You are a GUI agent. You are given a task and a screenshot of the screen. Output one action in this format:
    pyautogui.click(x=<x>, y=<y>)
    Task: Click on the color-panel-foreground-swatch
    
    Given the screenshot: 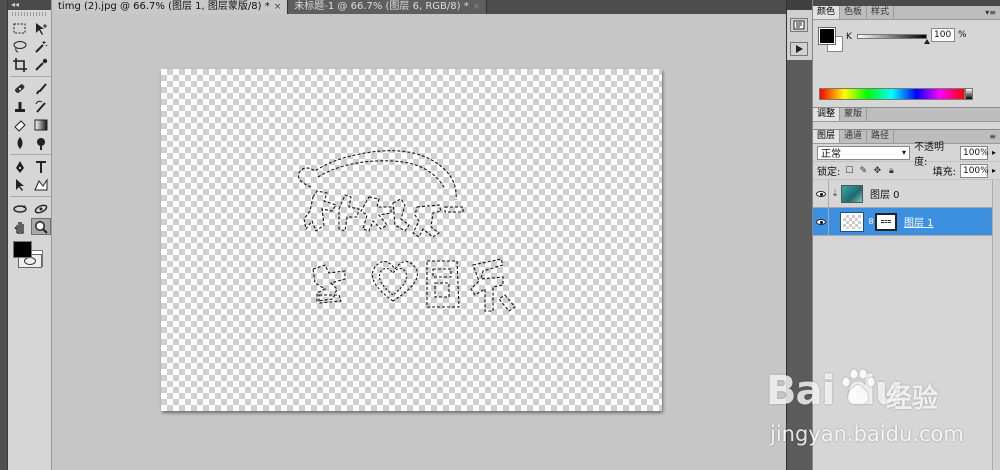 What is the action you would take?
    pyautogui.click(x=827, y=36)
    